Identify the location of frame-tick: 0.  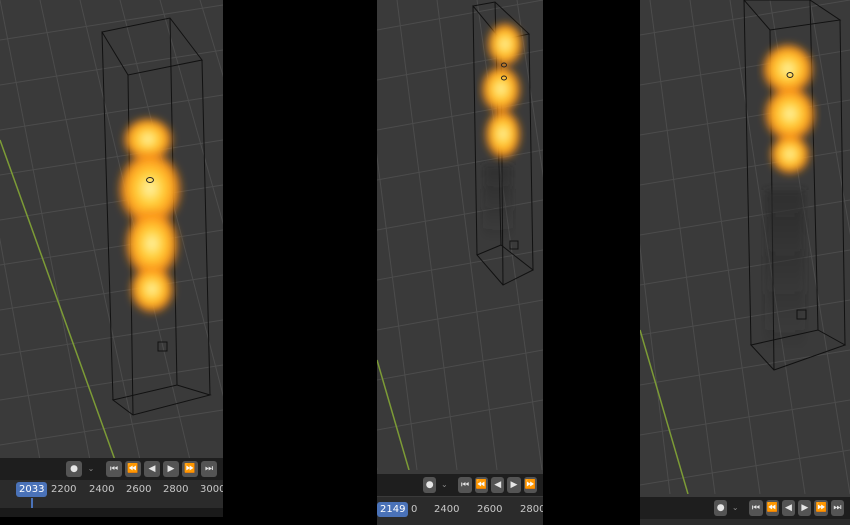
(414, 509).